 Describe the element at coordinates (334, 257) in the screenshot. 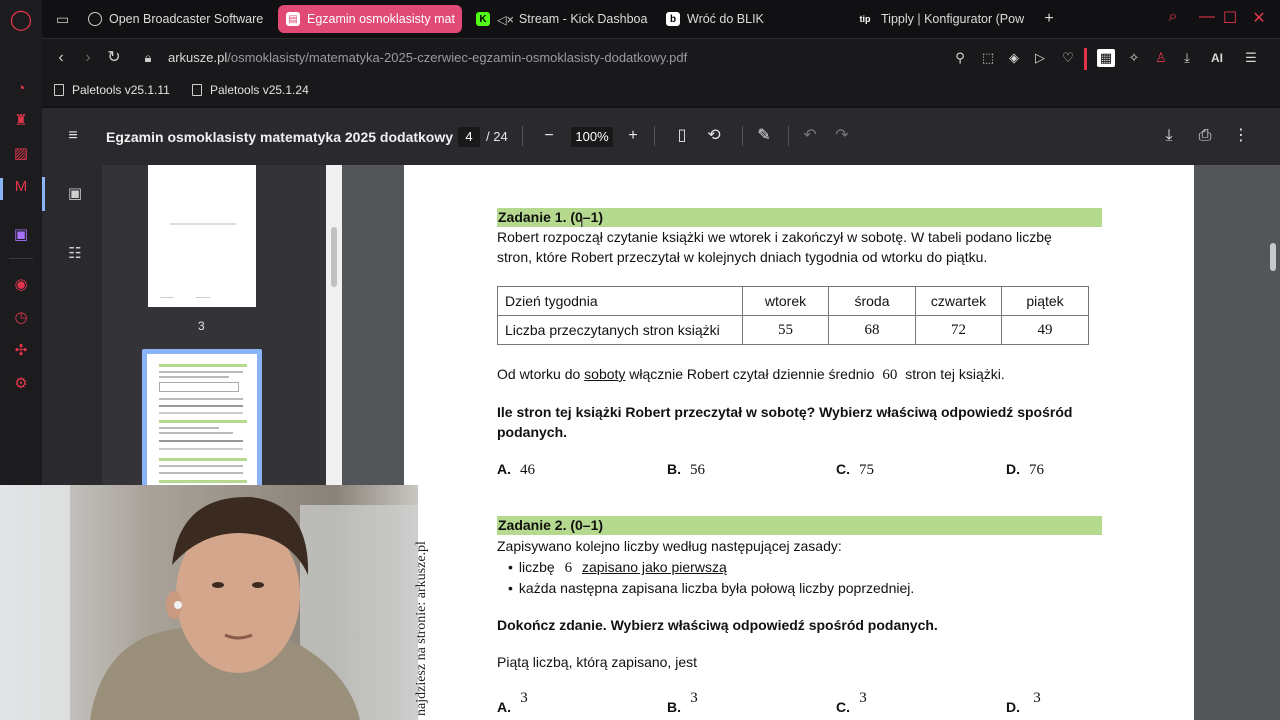

I see `scrollbar-thumb` at that location.